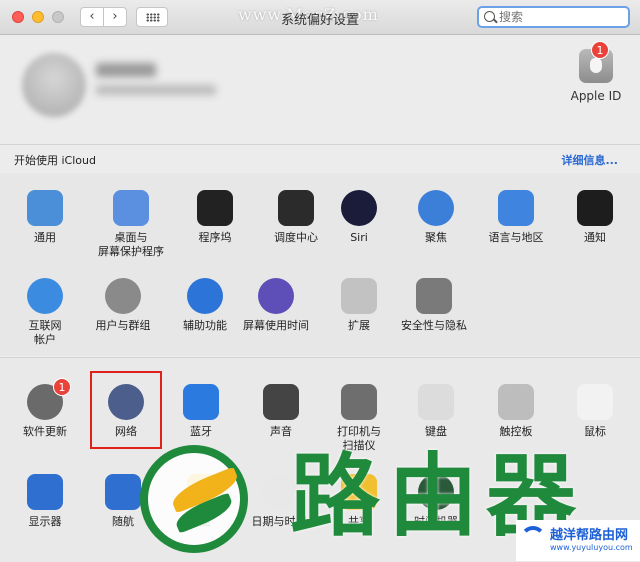  I want to click on pref-language-region: 语言与地区, so click(516, 217).